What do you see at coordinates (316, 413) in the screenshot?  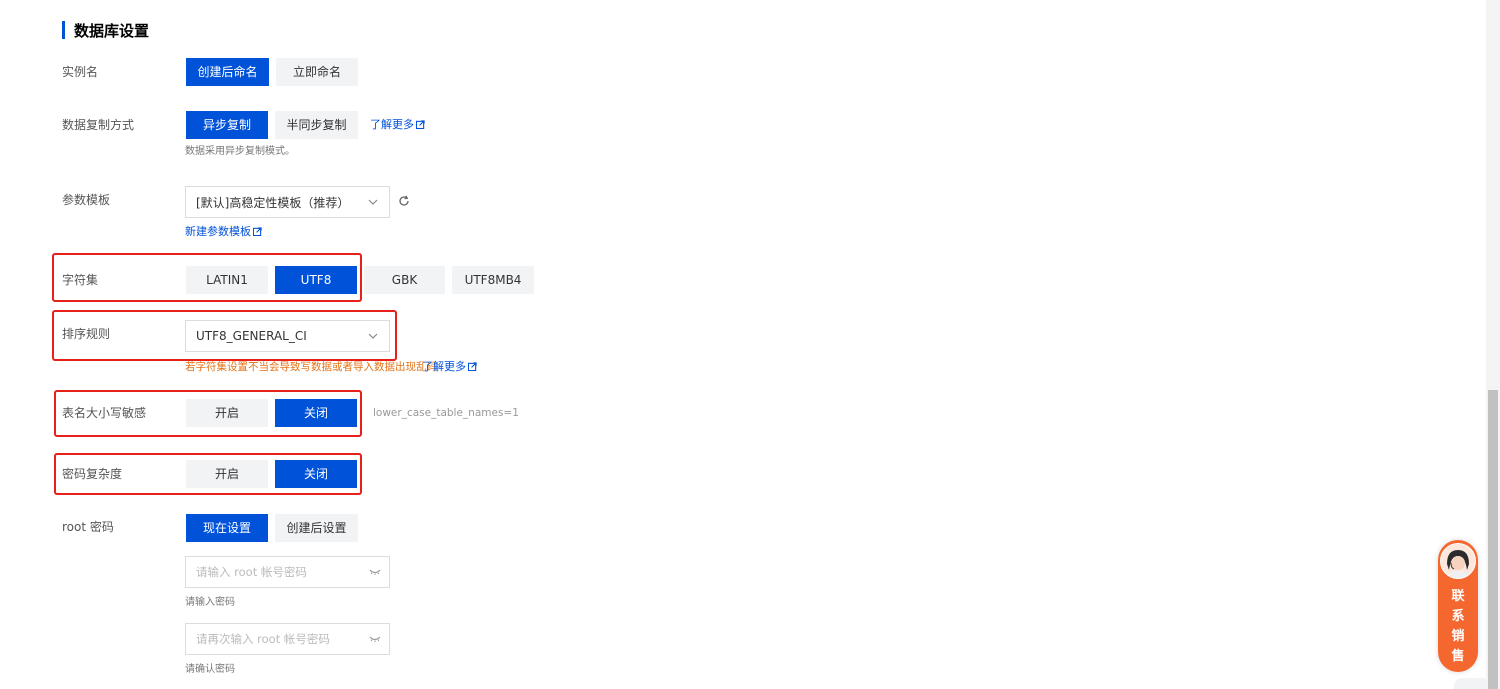 I see `table-case-off-button: 关闭` at bounding box center [316, 413].